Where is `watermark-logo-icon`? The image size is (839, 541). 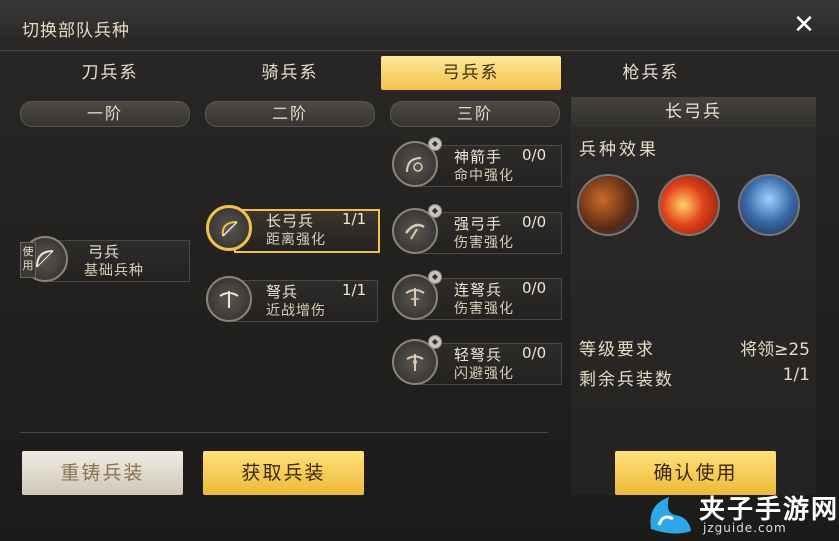
watermark-logo-icon is located at coordinates (670, 515).